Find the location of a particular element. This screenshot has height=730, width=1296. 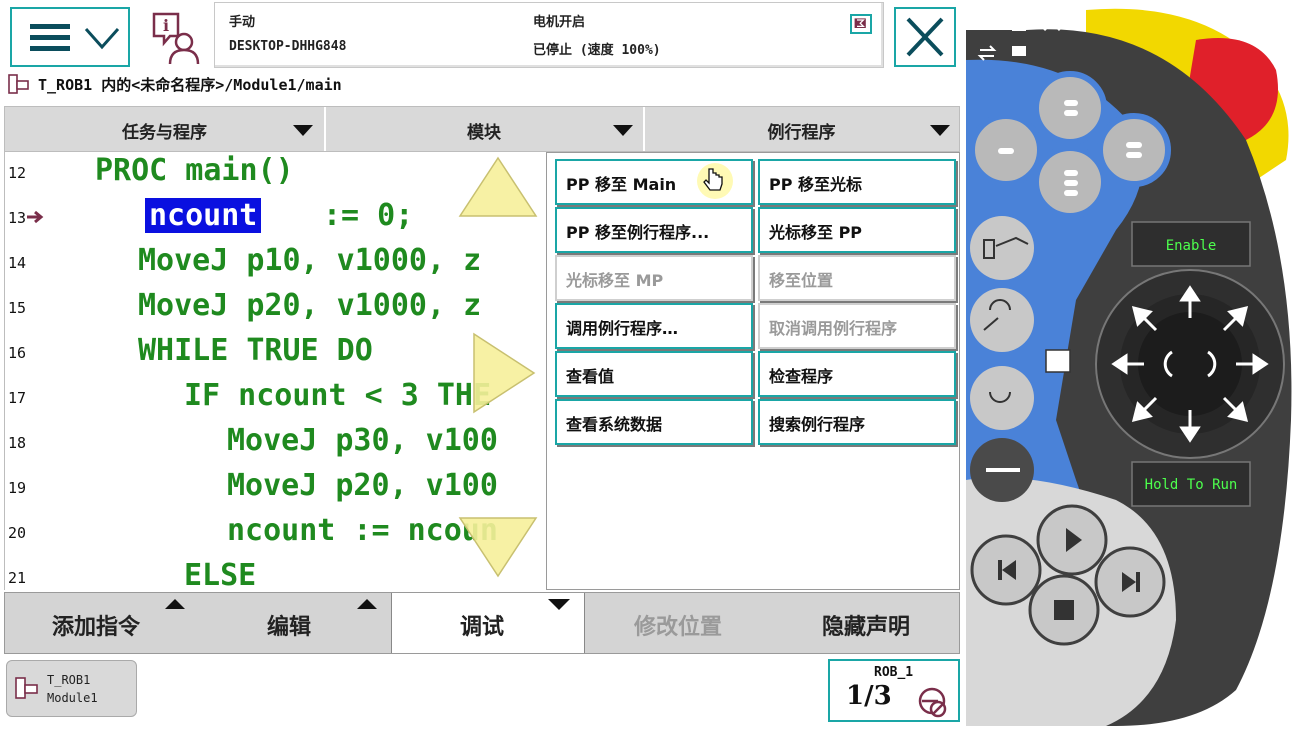

code-line: := 0; is located at coordinates (368, 215).